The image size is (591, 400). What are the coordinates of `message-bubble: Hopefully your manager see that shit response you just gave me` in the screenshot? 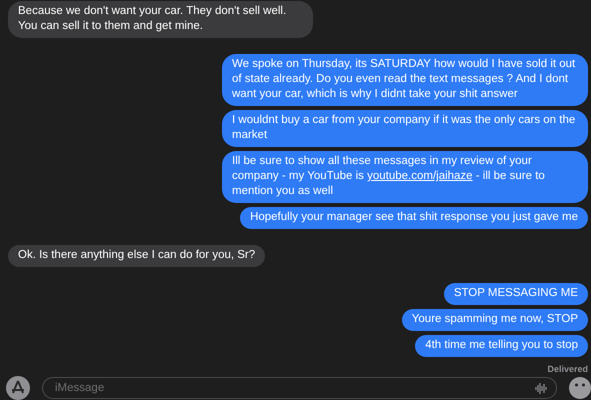 It's located at (414, 218).